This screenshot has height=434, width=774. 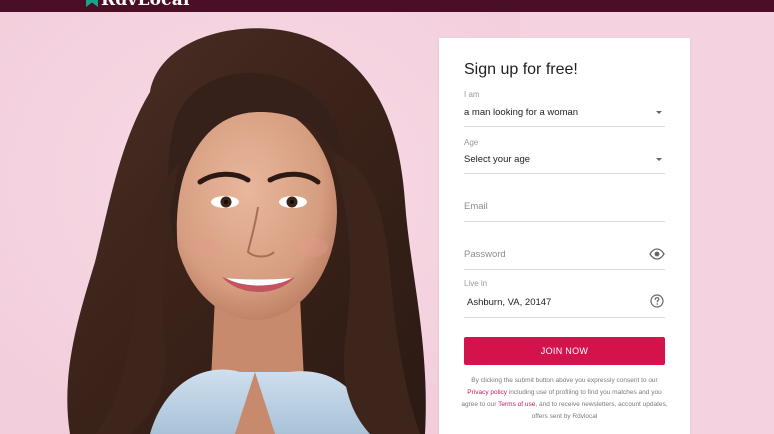 What do you see at coordinates (497, 159) in the screenshot?
I see `age-value: Select your age` at bounding box center [497, 159].